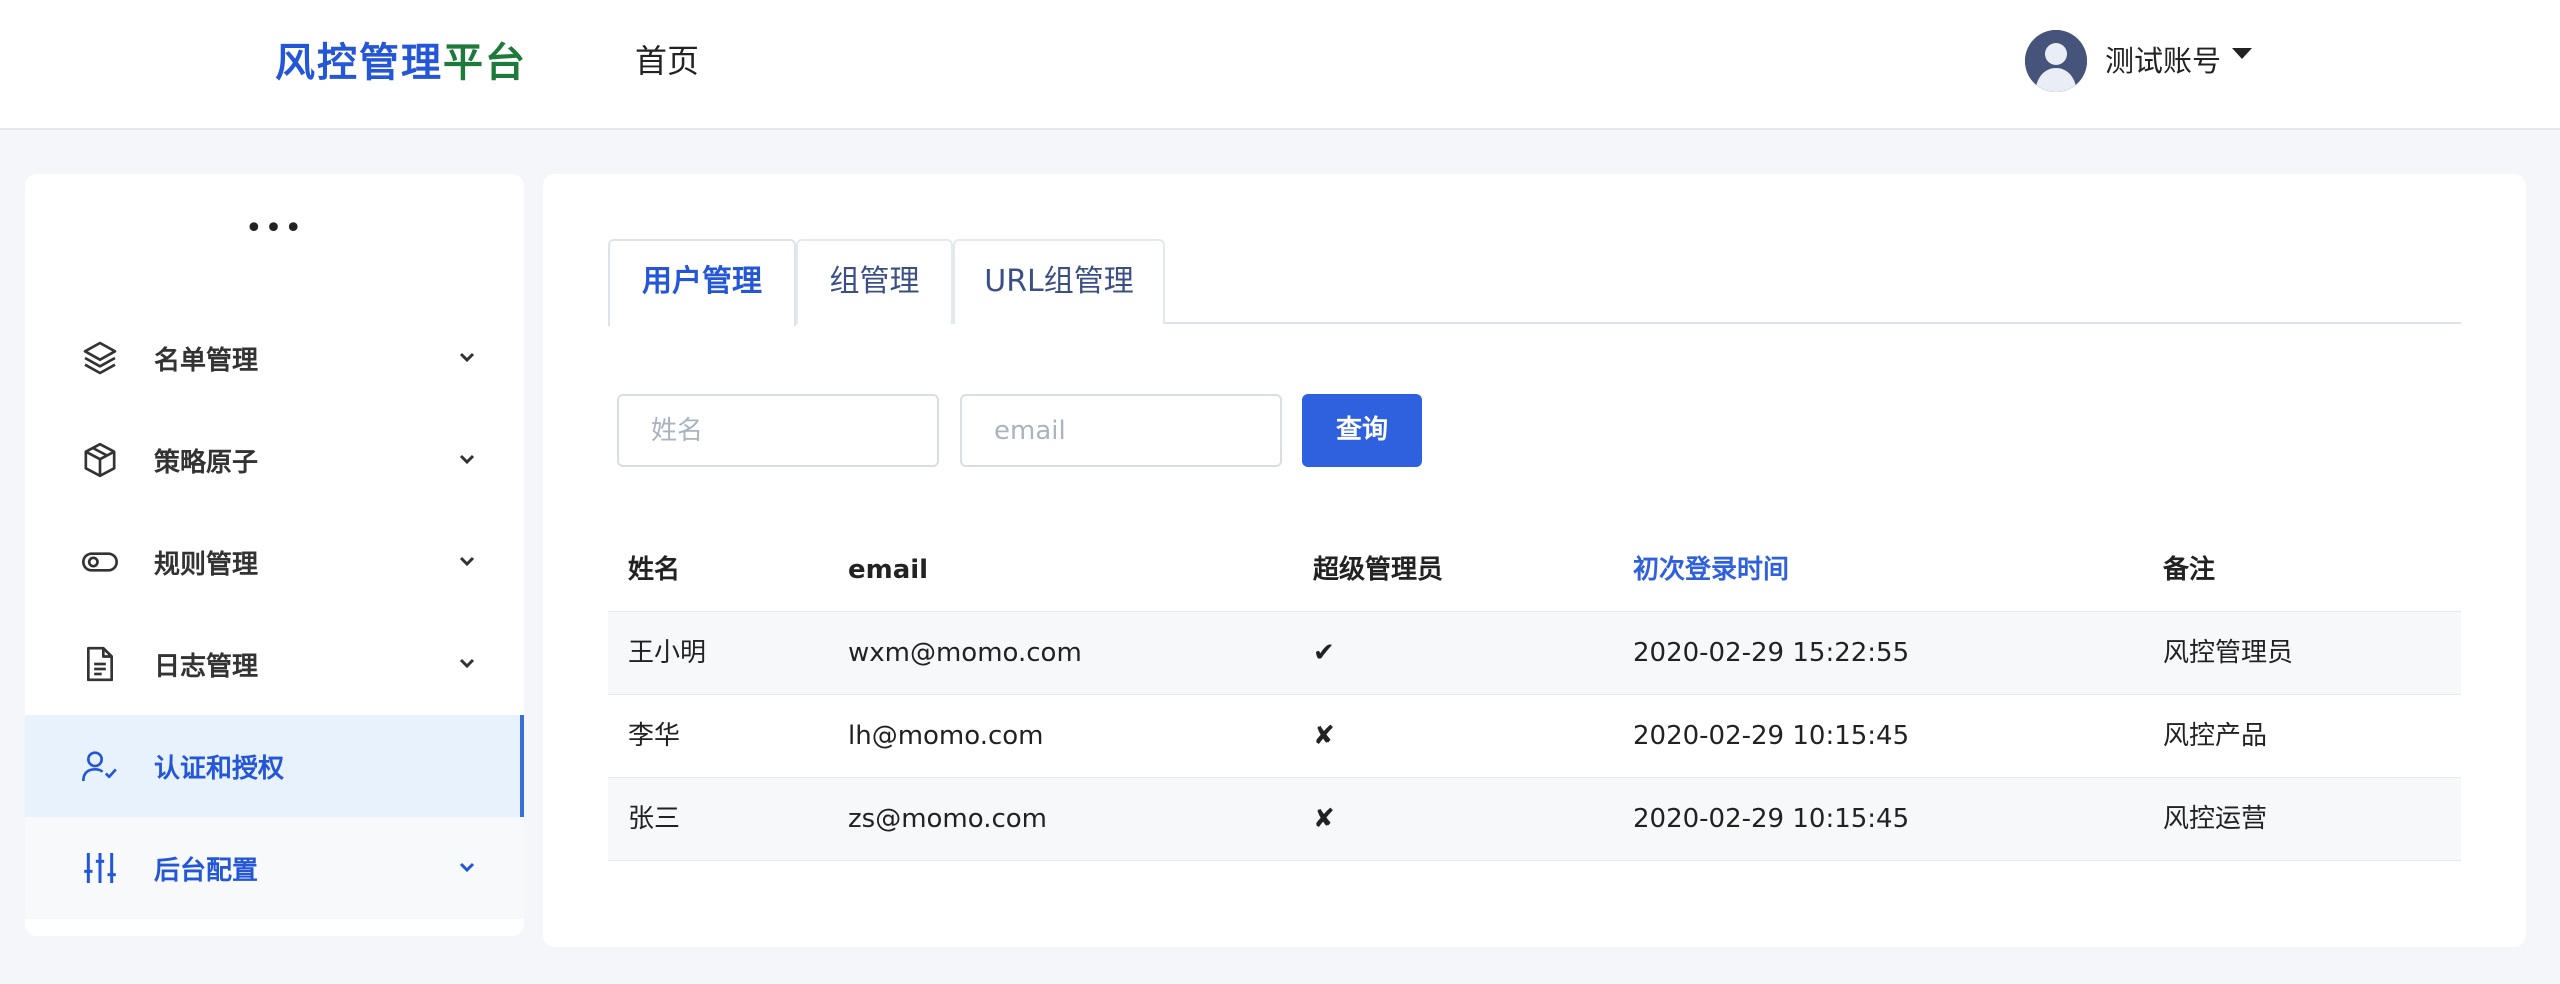 The image size is (2560, 984). I want to click on more-icon: •••, so click(274, 229).